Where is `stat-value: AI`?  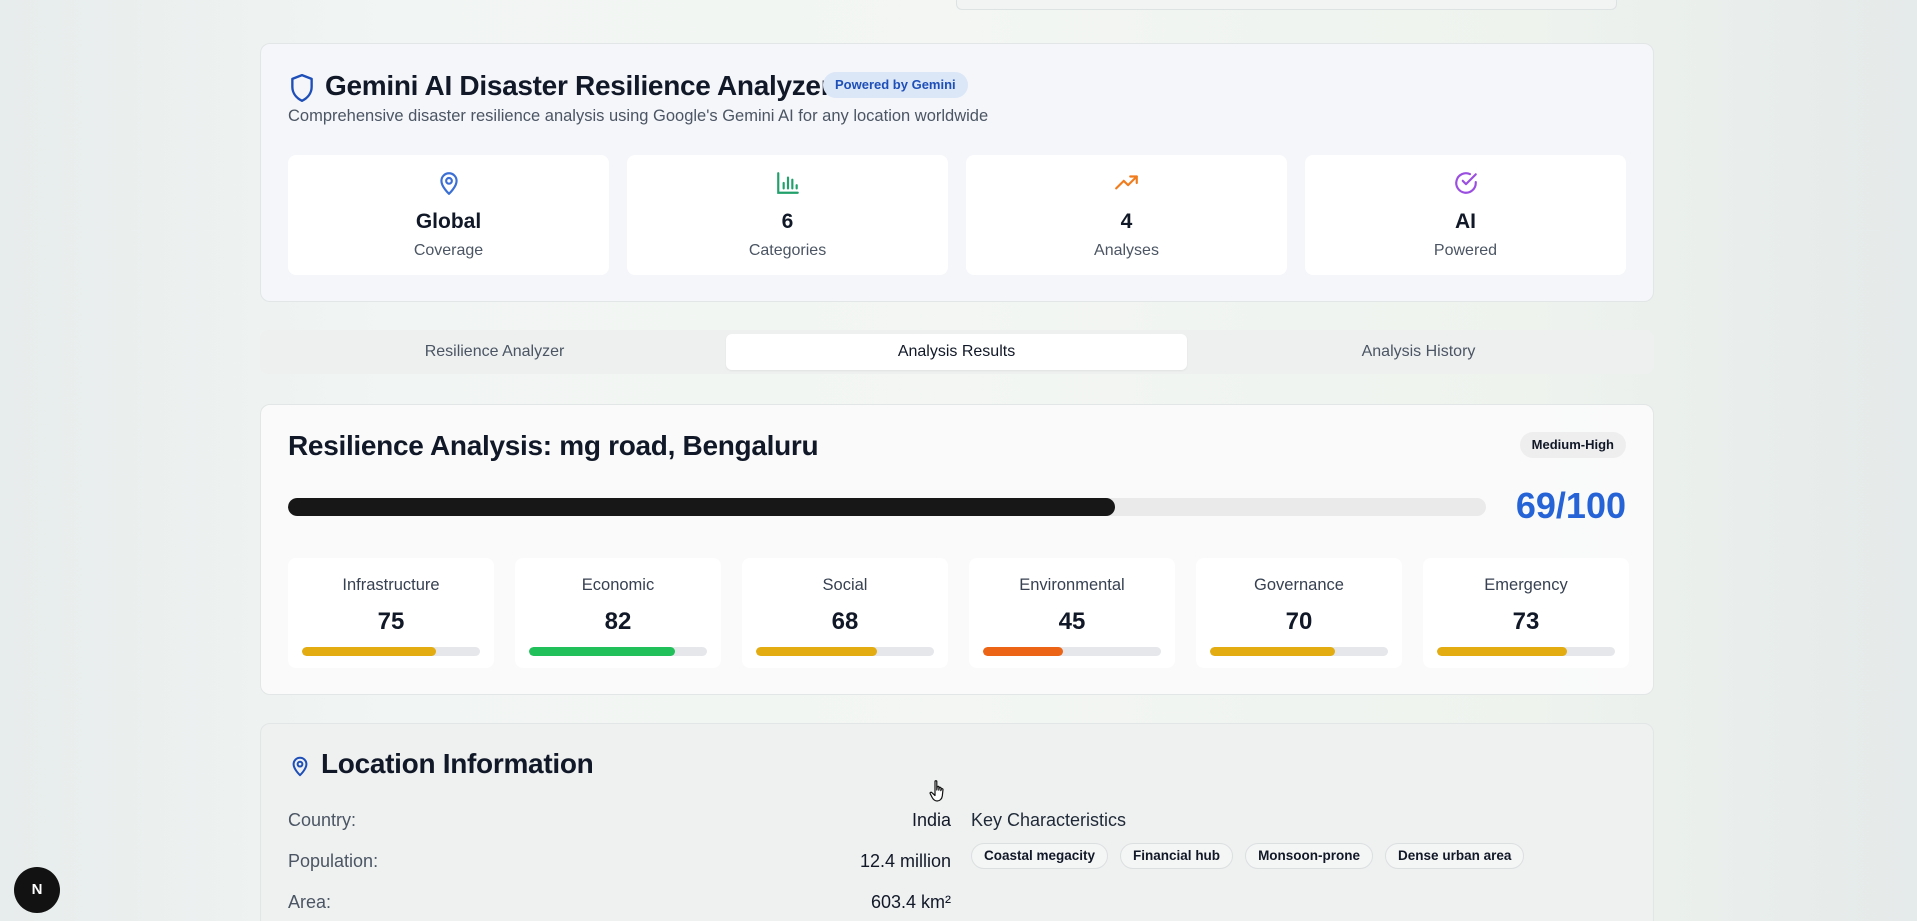 stat-value: AI is located at coordinates (1465, 221).